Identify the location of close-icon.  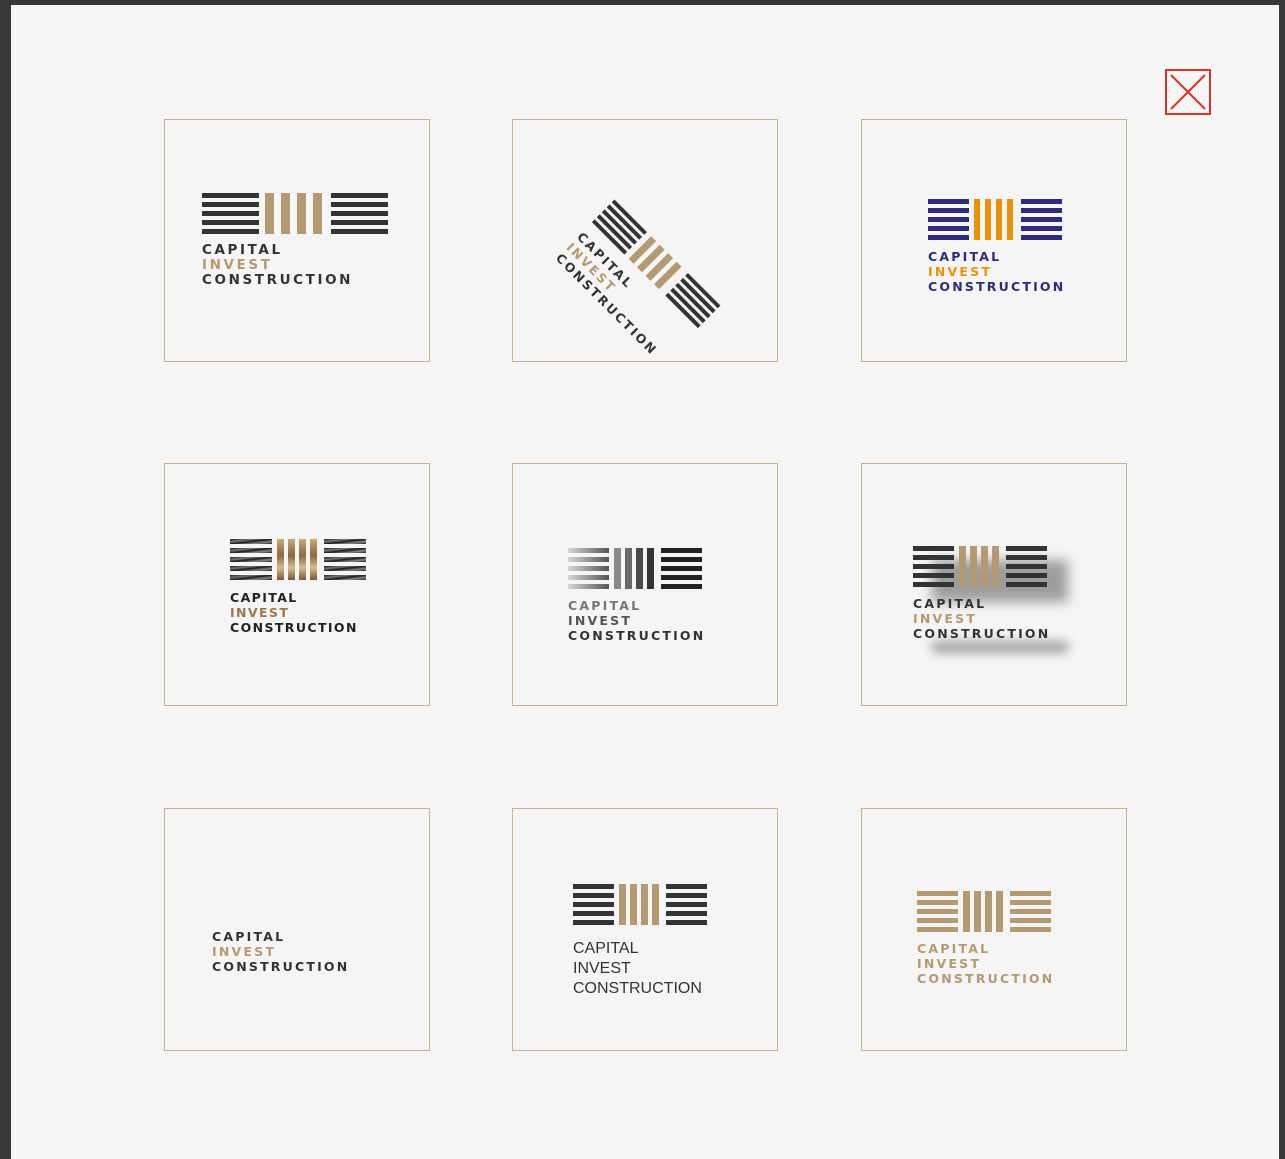
(1188, 92).